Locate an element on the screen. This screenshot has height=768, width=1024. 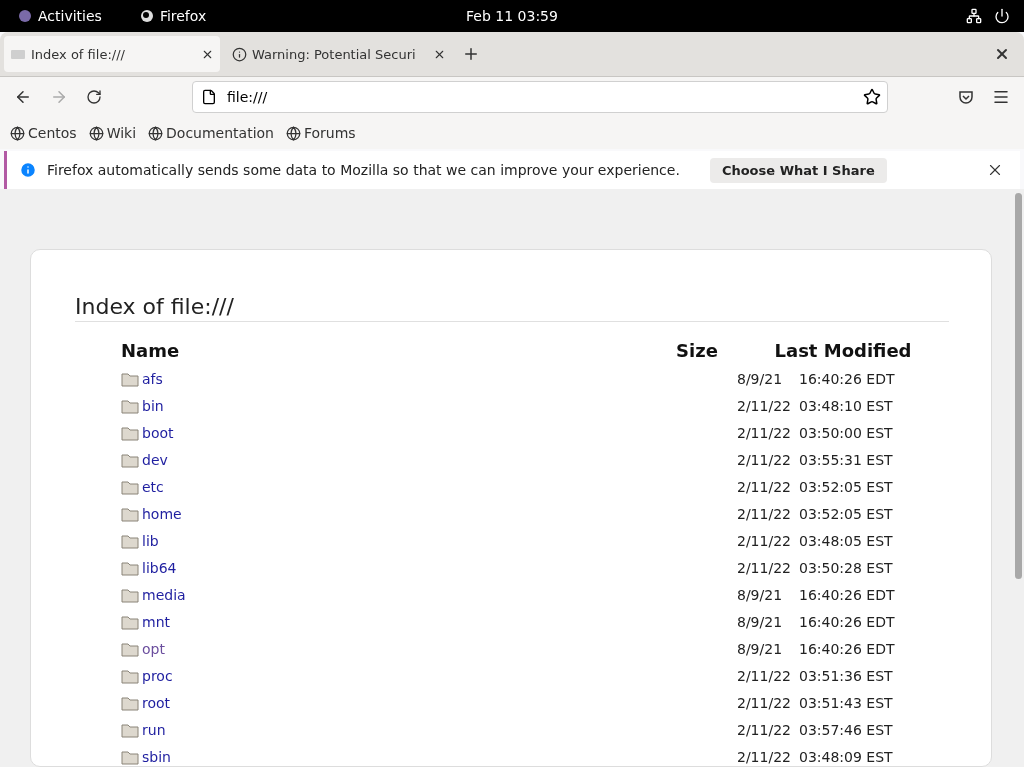
time-cell: 03:48:09 EST is located at coordinates (846, 756).